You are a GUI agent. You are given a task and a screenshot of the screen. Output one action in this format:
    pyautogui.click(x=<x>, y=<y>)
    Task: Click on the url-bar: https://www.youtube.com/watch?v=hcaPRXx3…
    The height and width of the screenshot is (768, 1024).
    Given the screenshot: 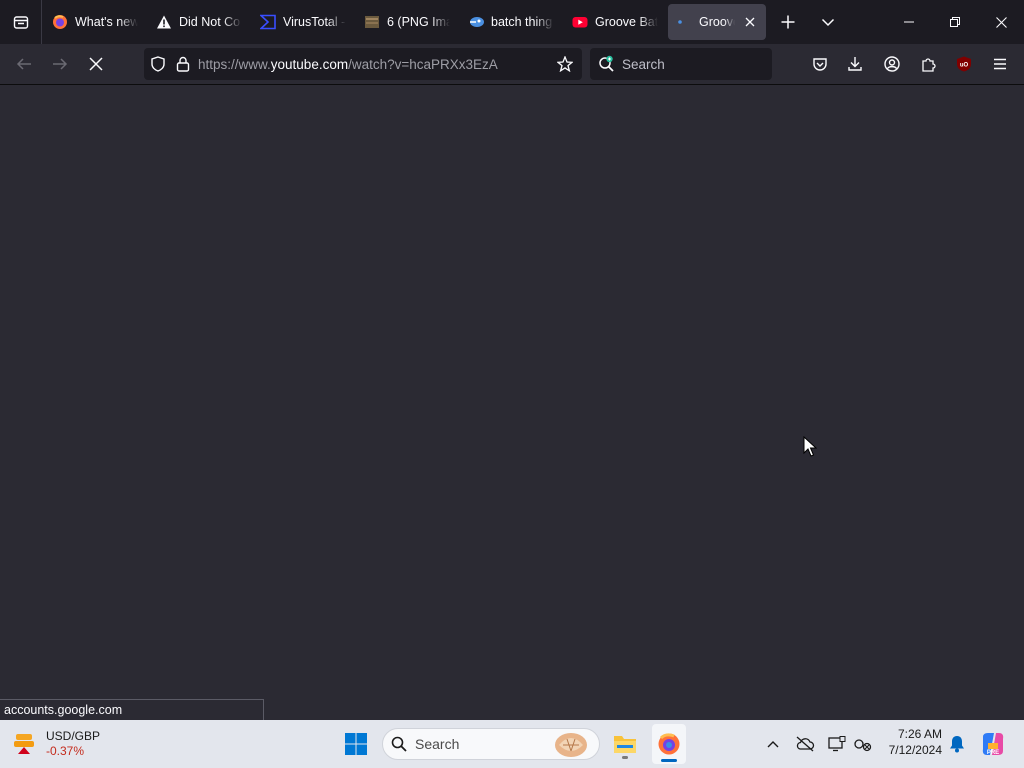 What is the action you would take?
    pyautogui.click(x=363, y=64)
    